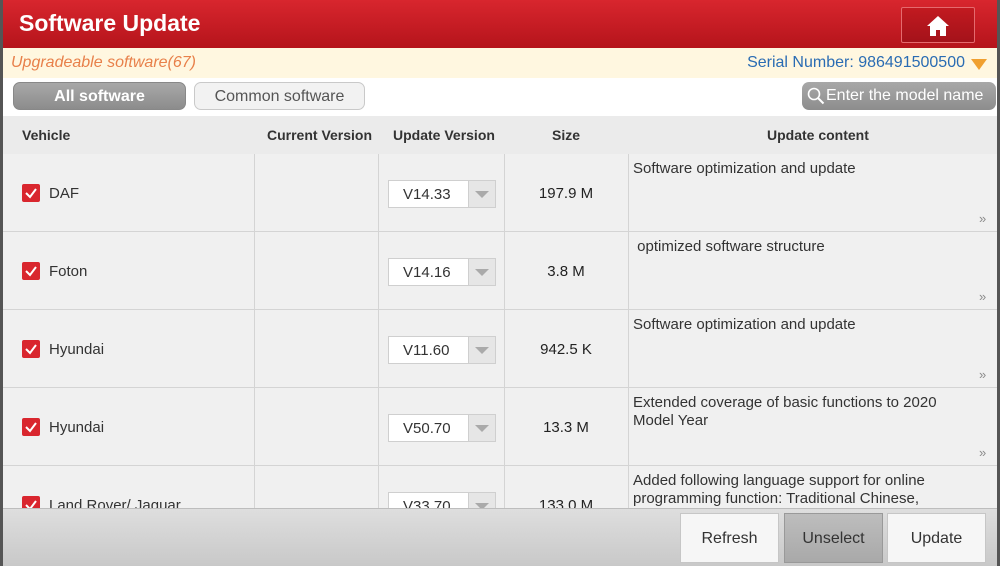  I want to click on vehicle-name: Foton, so click(68, 271).